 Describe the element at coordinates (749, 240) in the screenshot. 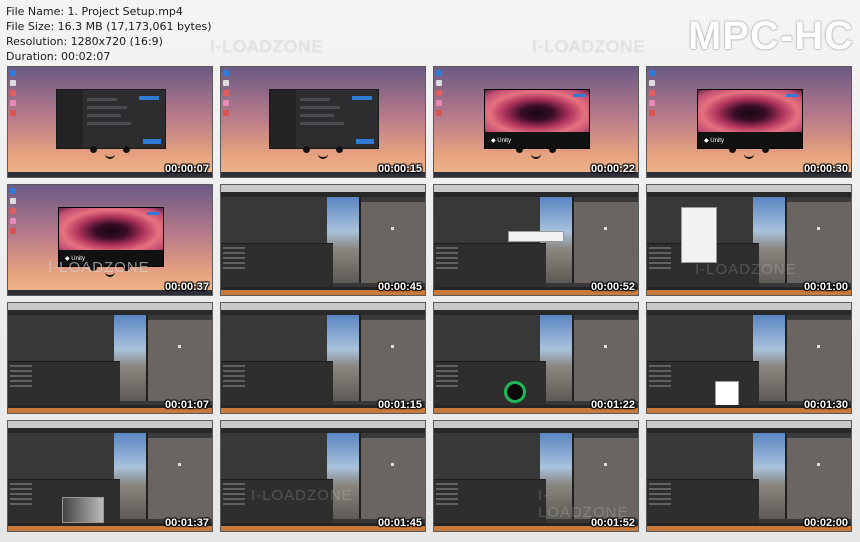

I see `thumbnail: I-LOADZONE 00:01:00` at that location.